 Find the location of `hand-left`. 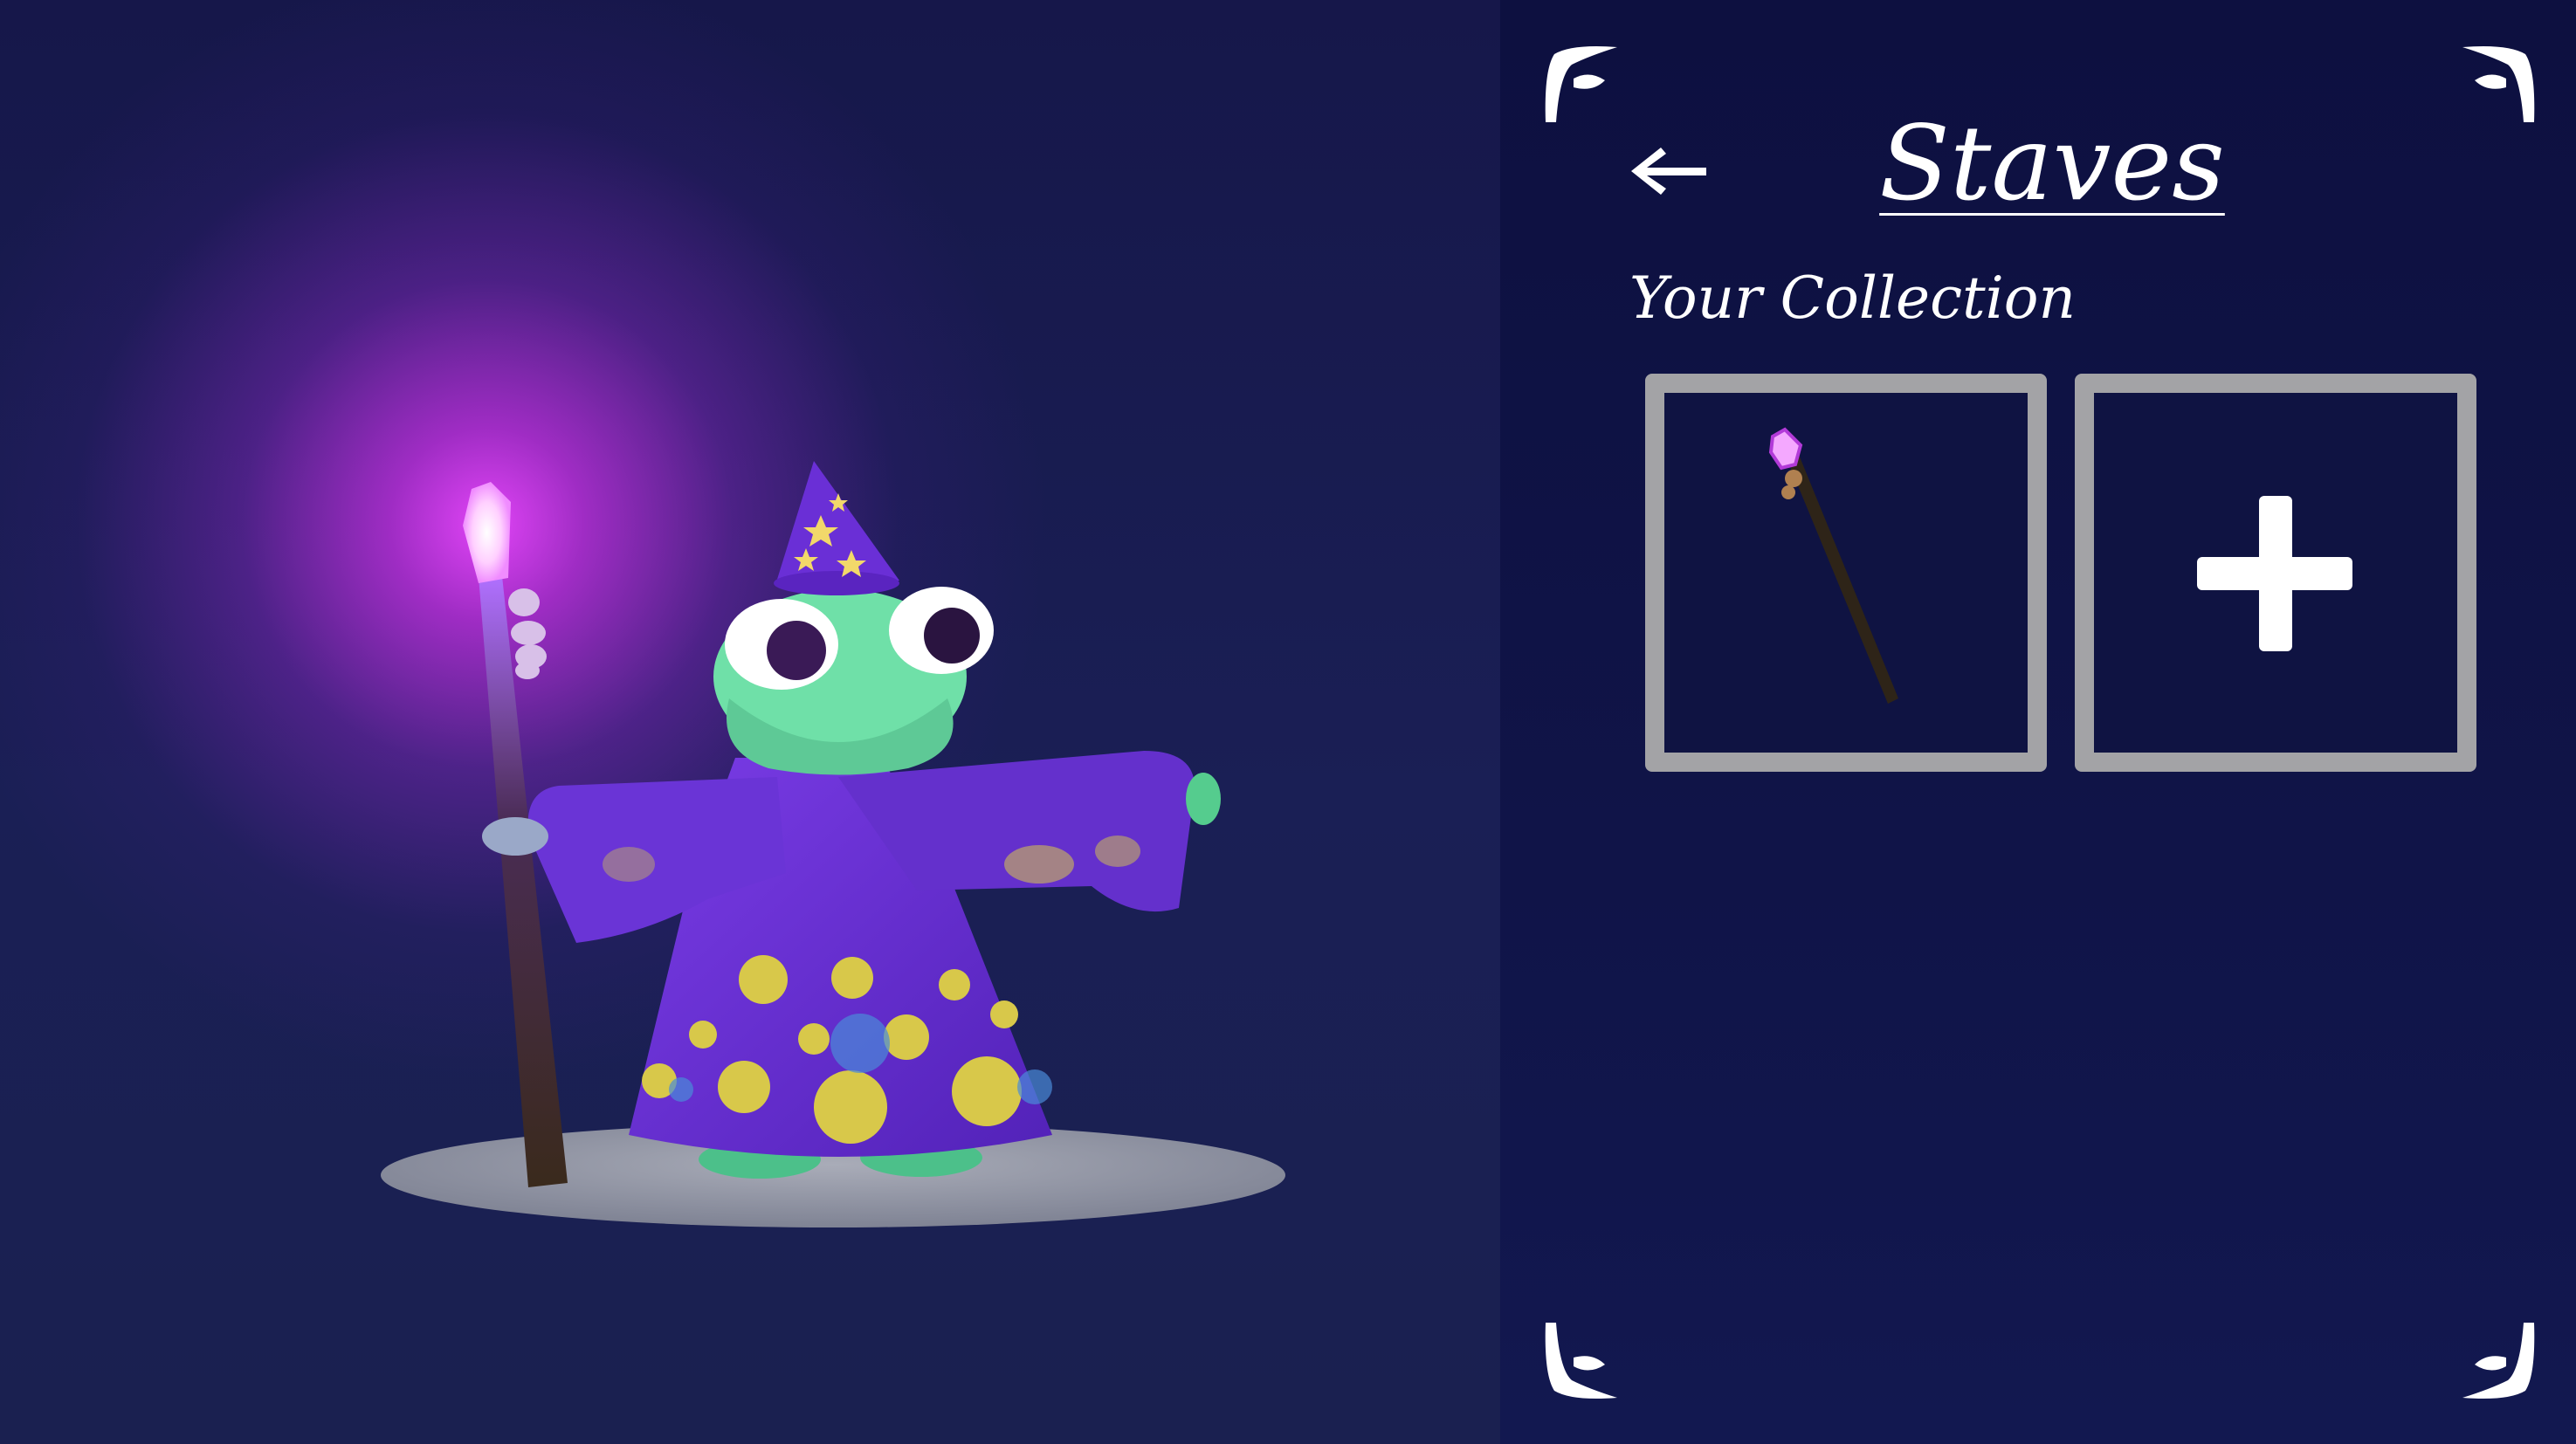

hand-left is located at coordinates (527, 634).